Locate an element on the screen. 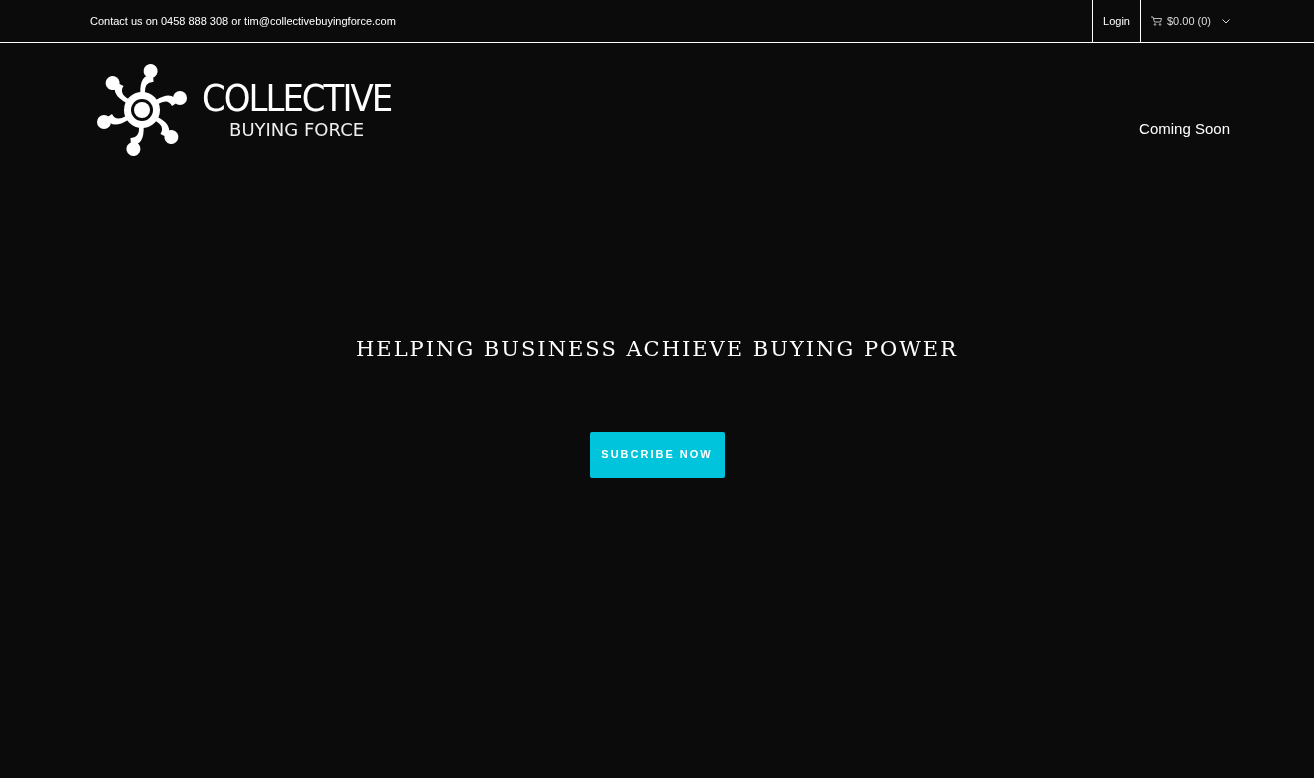  contact-text: Contact us on 0458 888 308 or tim@collectivebuyingforce.com is located at coordinates (243, 21).